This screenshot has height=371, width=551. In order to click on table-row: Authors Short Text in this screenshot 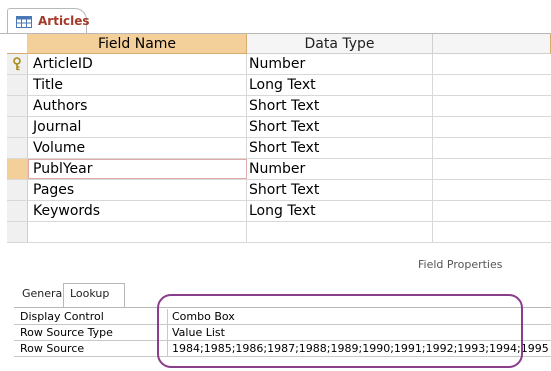, I will do `click(279, 106)`.